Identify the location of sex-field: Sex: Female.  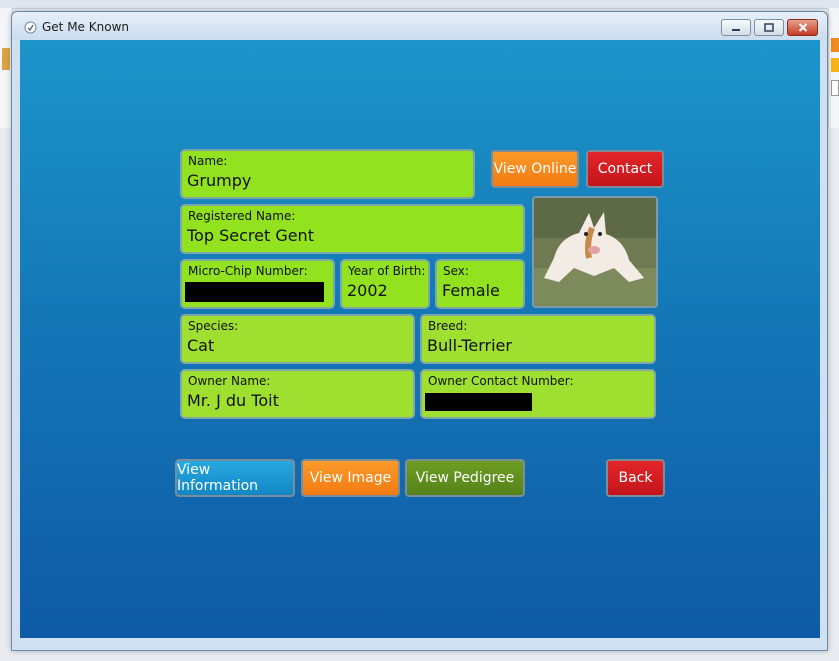
(480, 284).